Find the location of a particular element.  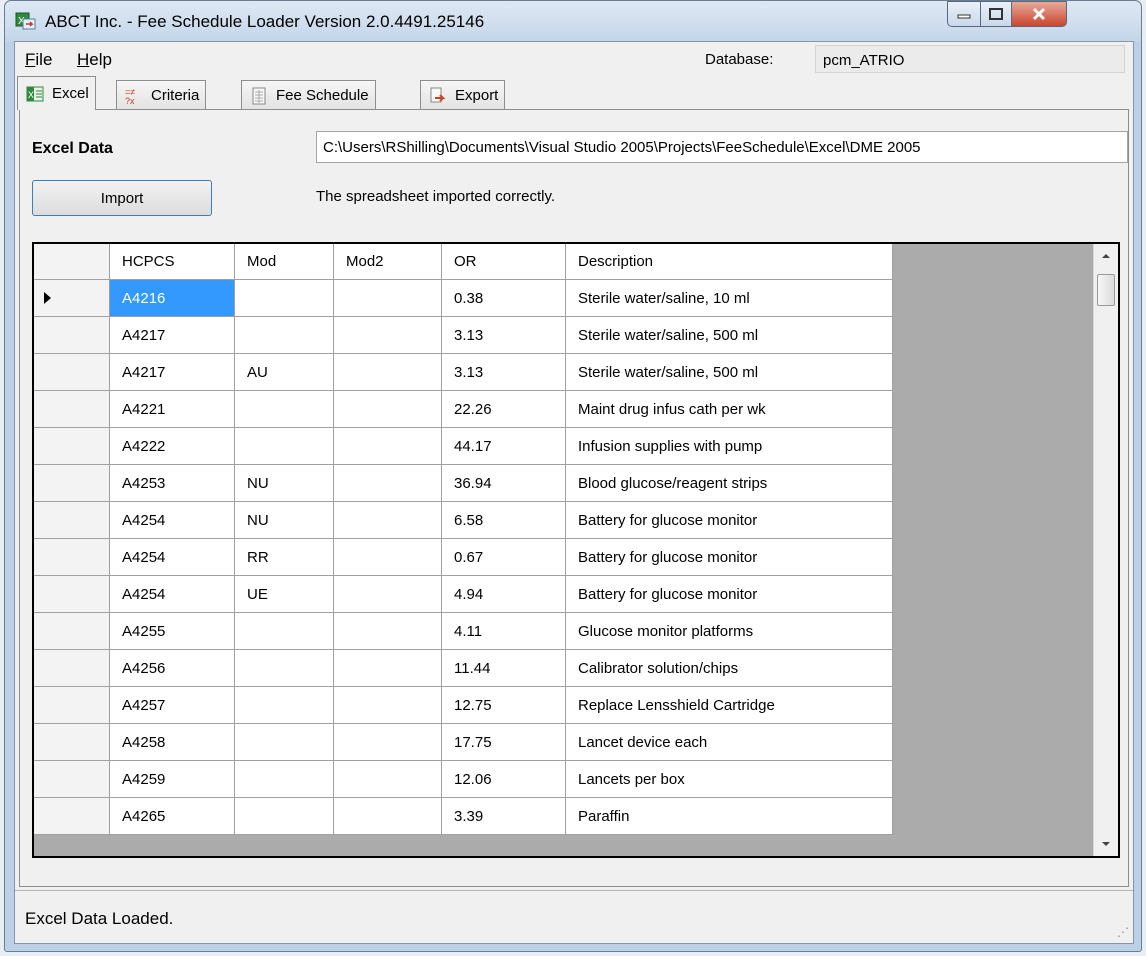

table-cell: Calibrator solution/chips is located at coordinates (729, 668).